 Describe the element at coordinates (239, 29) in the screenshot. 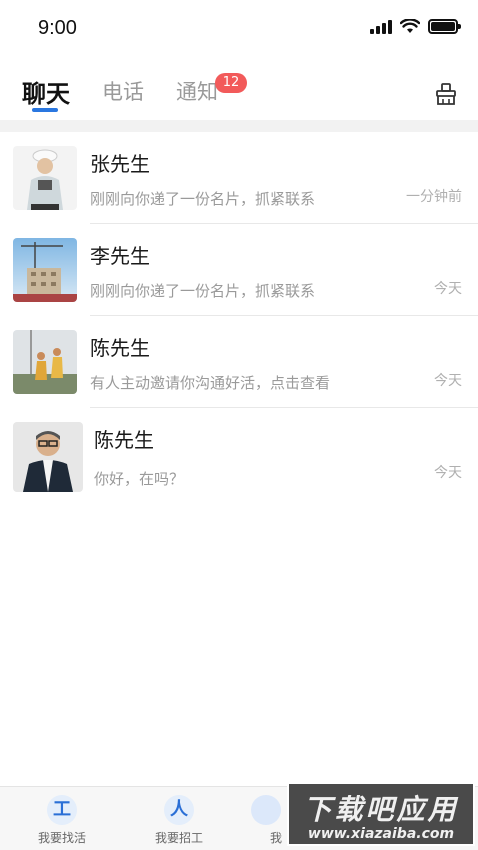

I see `status-bar: 9:00` at that location.